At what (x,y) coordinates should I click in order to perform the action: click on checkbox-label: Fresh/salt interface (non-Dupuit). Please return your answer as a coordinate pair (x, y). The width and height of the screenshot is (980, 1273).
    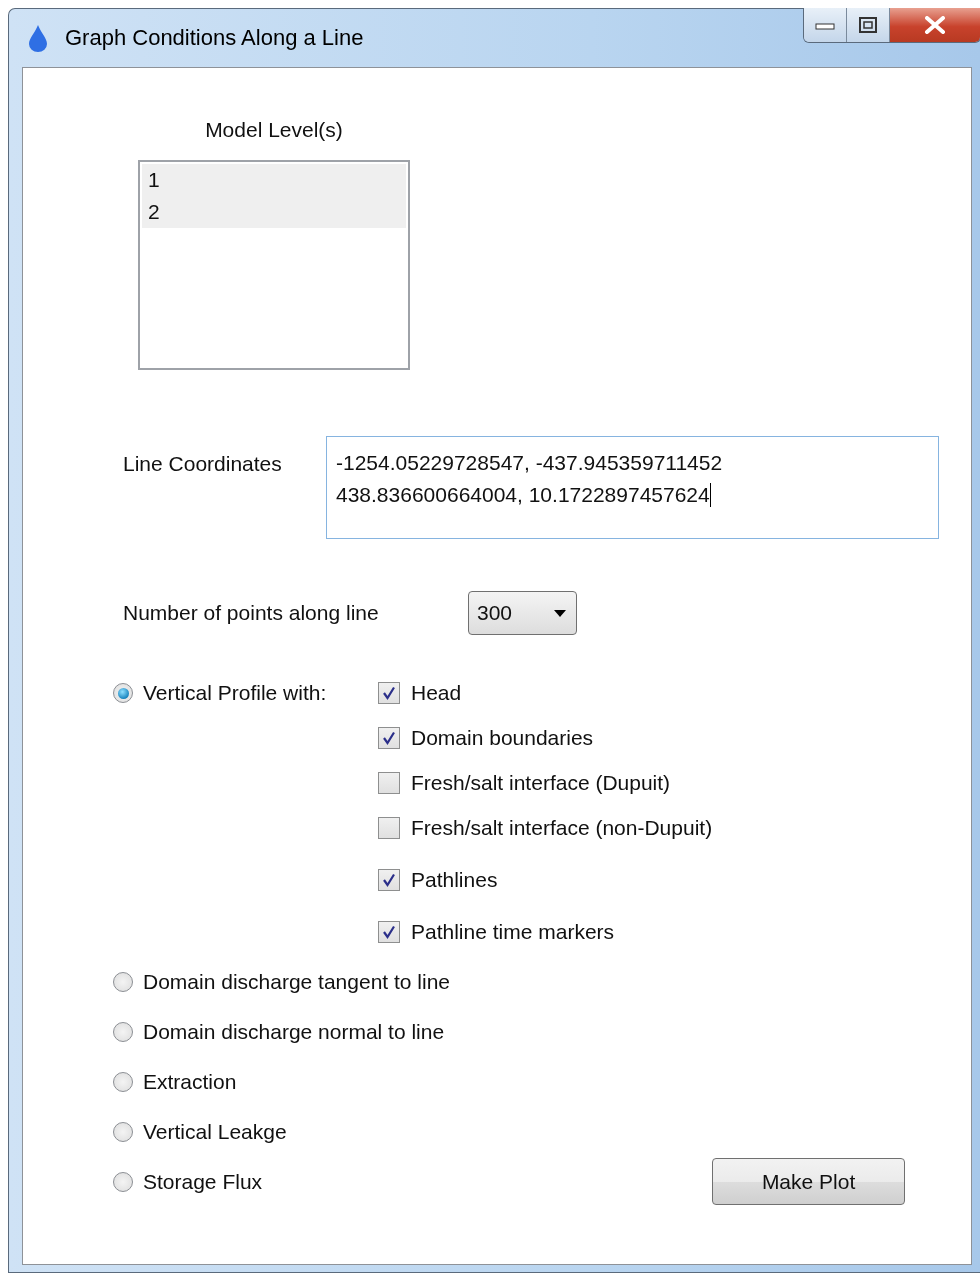
    Looking at the image, I should click on (562, 828).